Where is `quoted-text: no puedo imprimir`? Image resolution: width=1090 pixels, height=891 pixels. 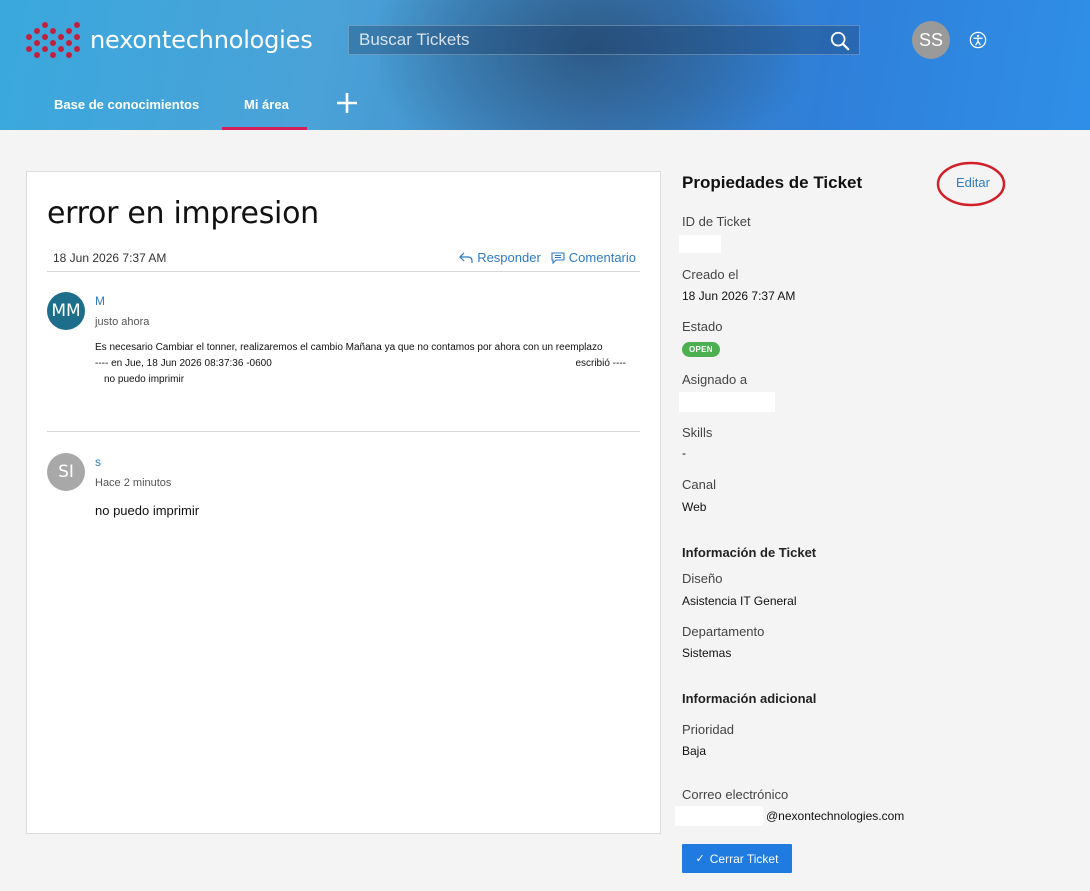 quoted-text: no puedo imprimir is located at coordinates (144, 379).